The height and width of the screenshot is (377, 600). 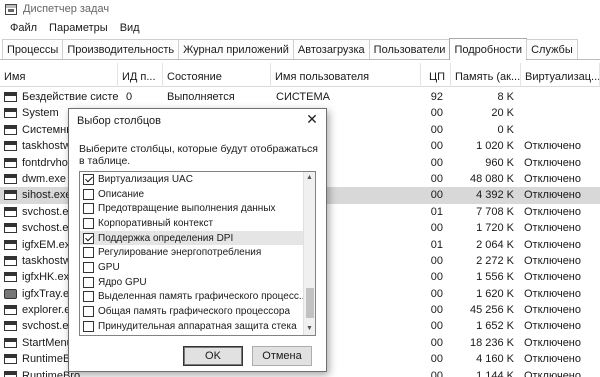 I want to click on column-option-label: Поддержка определения DPI, so click(x=166, y=238).